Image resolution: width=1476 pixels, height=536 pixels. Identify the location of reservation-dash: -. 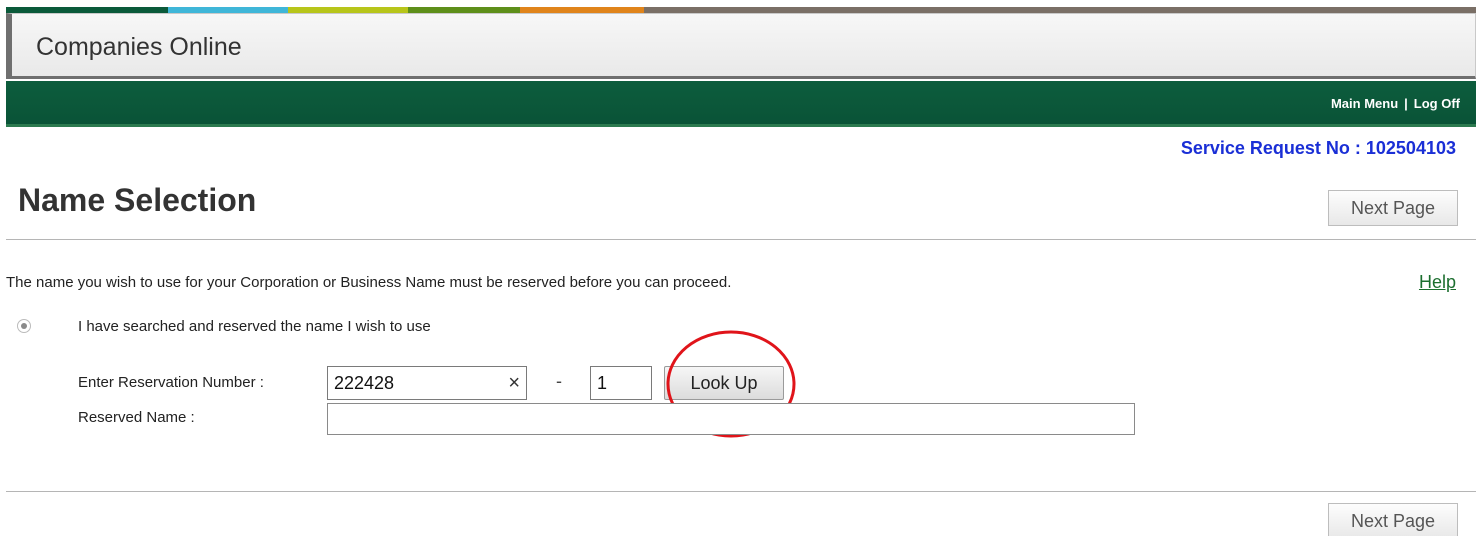
(559, 381).